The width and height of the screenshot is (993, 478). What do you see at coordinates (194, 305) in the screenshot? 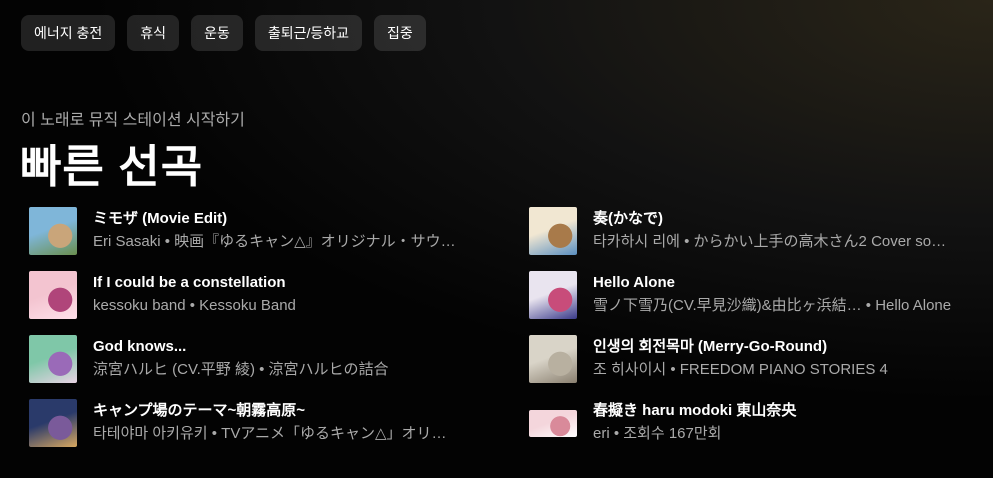
I see `song-subtitle: kessoku band • Kessoku Band` at bounding box center [194, 305].